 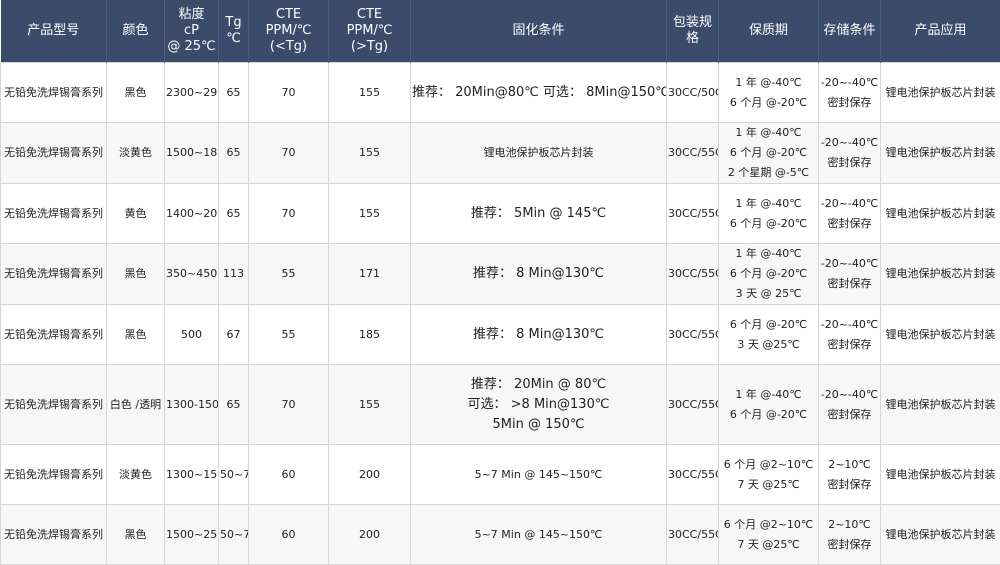 I want to click on cell-shelf-life: 1 年 @-40℃ 6 个月 @-20℃ 3 天 @ 25℃, so click(x=769, y=274).